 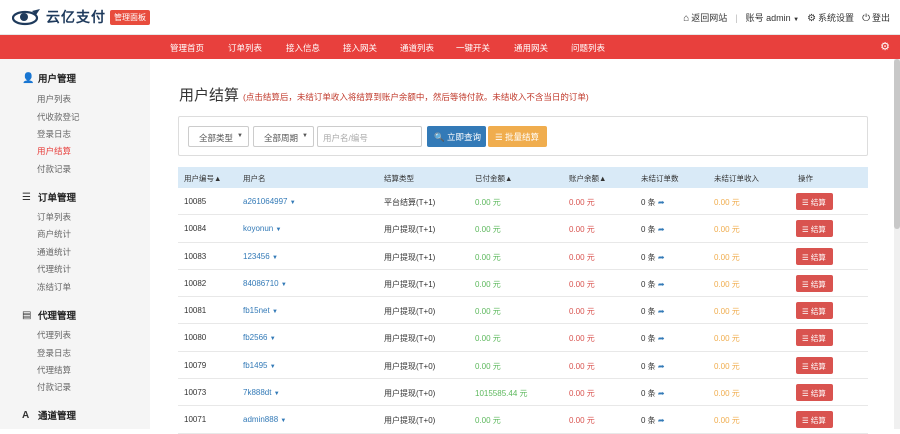 I want to click on period-select: 全部周期 ▼, so click(x=283, y=136).